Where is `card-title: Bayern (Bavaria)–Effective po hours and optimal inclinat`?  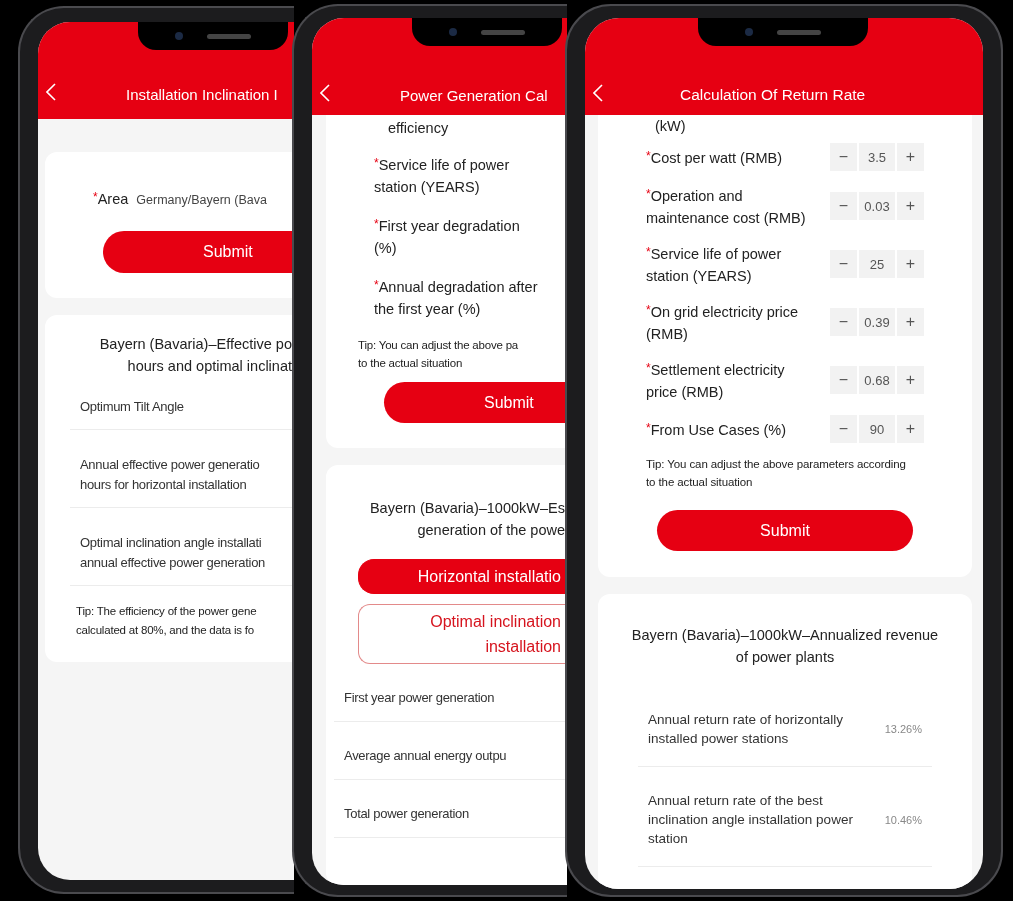
card-title: Bayern (Bavaria)–Effective po hours and optimal inclinat is located at coordinates (195, 355).